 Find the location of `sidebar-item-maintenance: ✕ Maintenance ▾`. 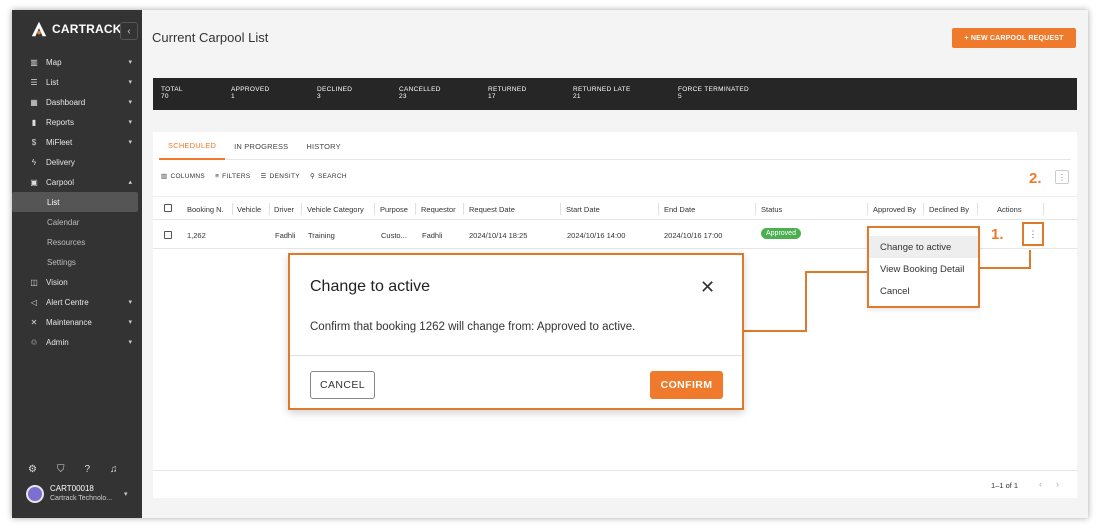

sidebar-item-maintenance: ✕ Maintenance ▾ is located at coordinates (77, 322).